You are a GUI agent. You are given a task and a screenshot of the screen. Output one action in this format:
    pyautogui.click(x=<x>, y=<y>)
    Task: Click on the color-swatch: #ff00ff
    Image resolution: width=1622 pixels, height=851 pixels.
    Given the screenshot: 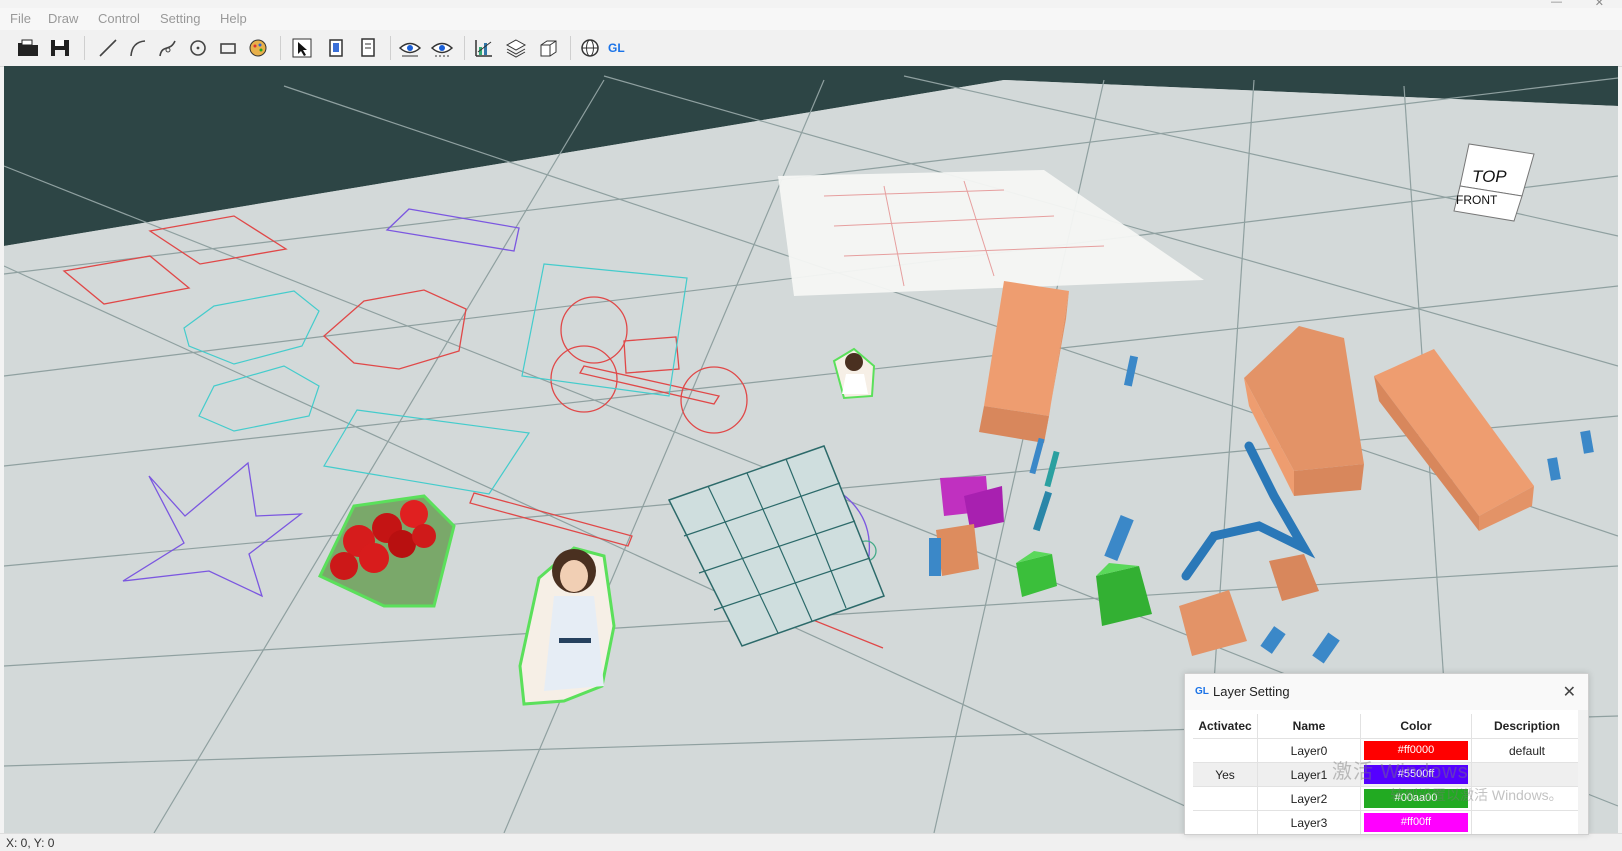 What is the action you would take?
    pyautogui.click(x=1416, y=822)
    